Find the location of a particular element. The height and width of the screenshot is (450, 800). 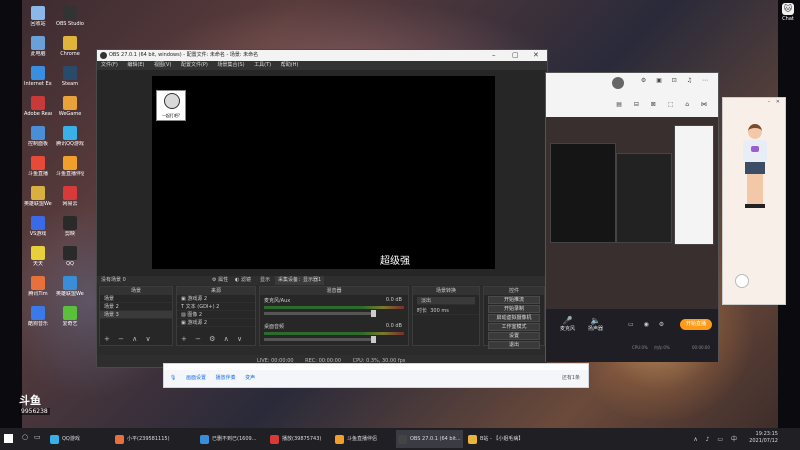

clock-date: 2021/07/12 is located at coordinates (763, 441).